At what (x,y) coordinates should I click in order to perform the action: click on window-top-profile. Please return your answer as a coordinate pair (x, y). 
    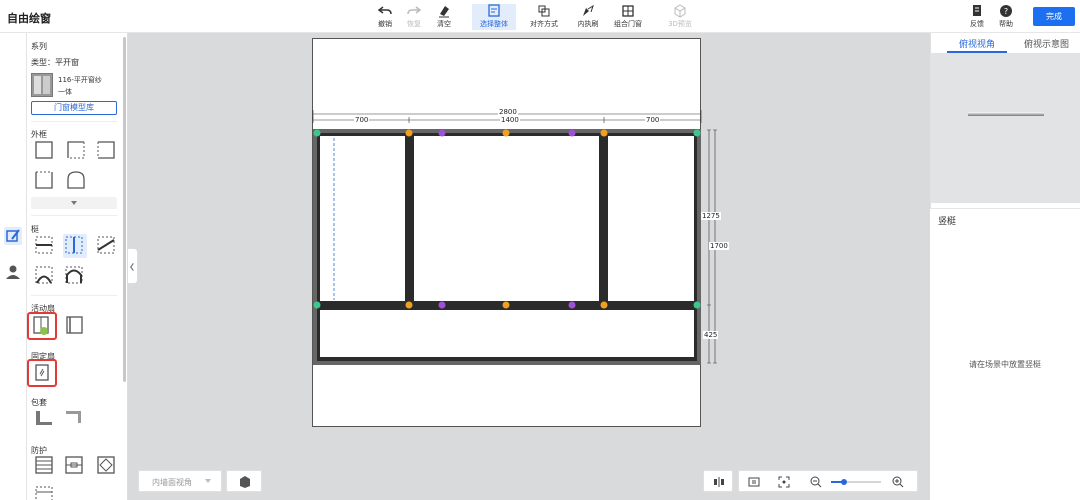
    Looking at the image, I should click on (1006, 114).